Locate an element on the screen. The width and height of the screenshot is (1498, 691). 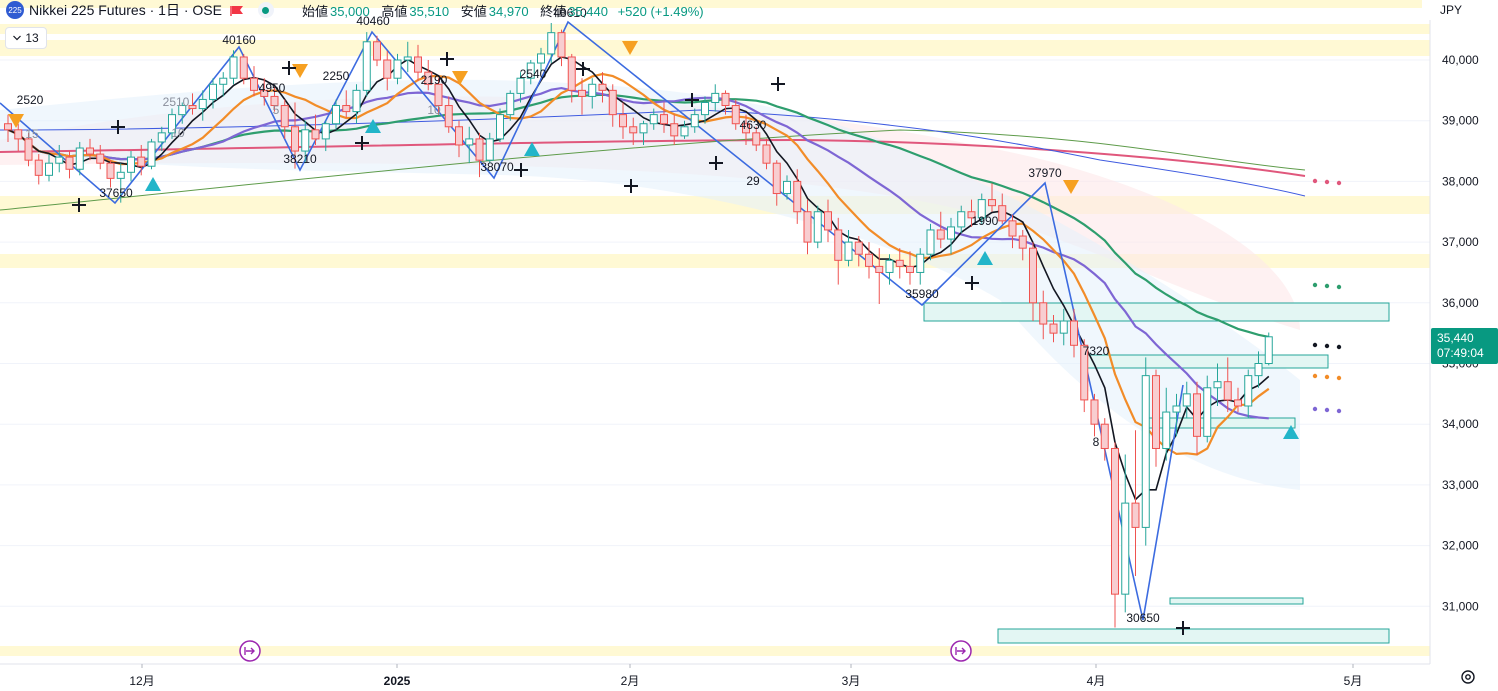
time-axis: 12月 2025 2月 3月 4月 5月 is located at coordinates (745, 676).